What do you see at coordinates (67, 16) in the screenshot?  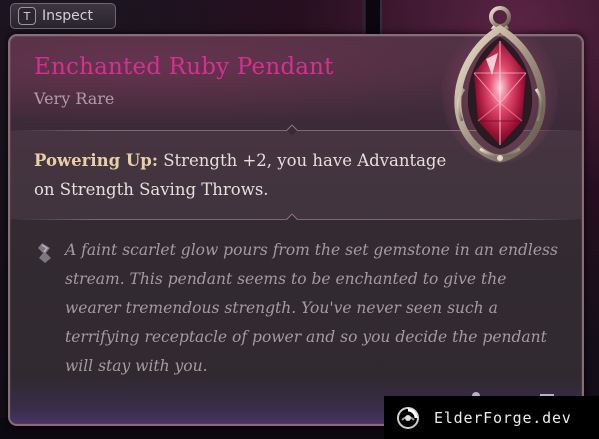 I see `inspect-label: Inspect` at bounding box center [67, 16].